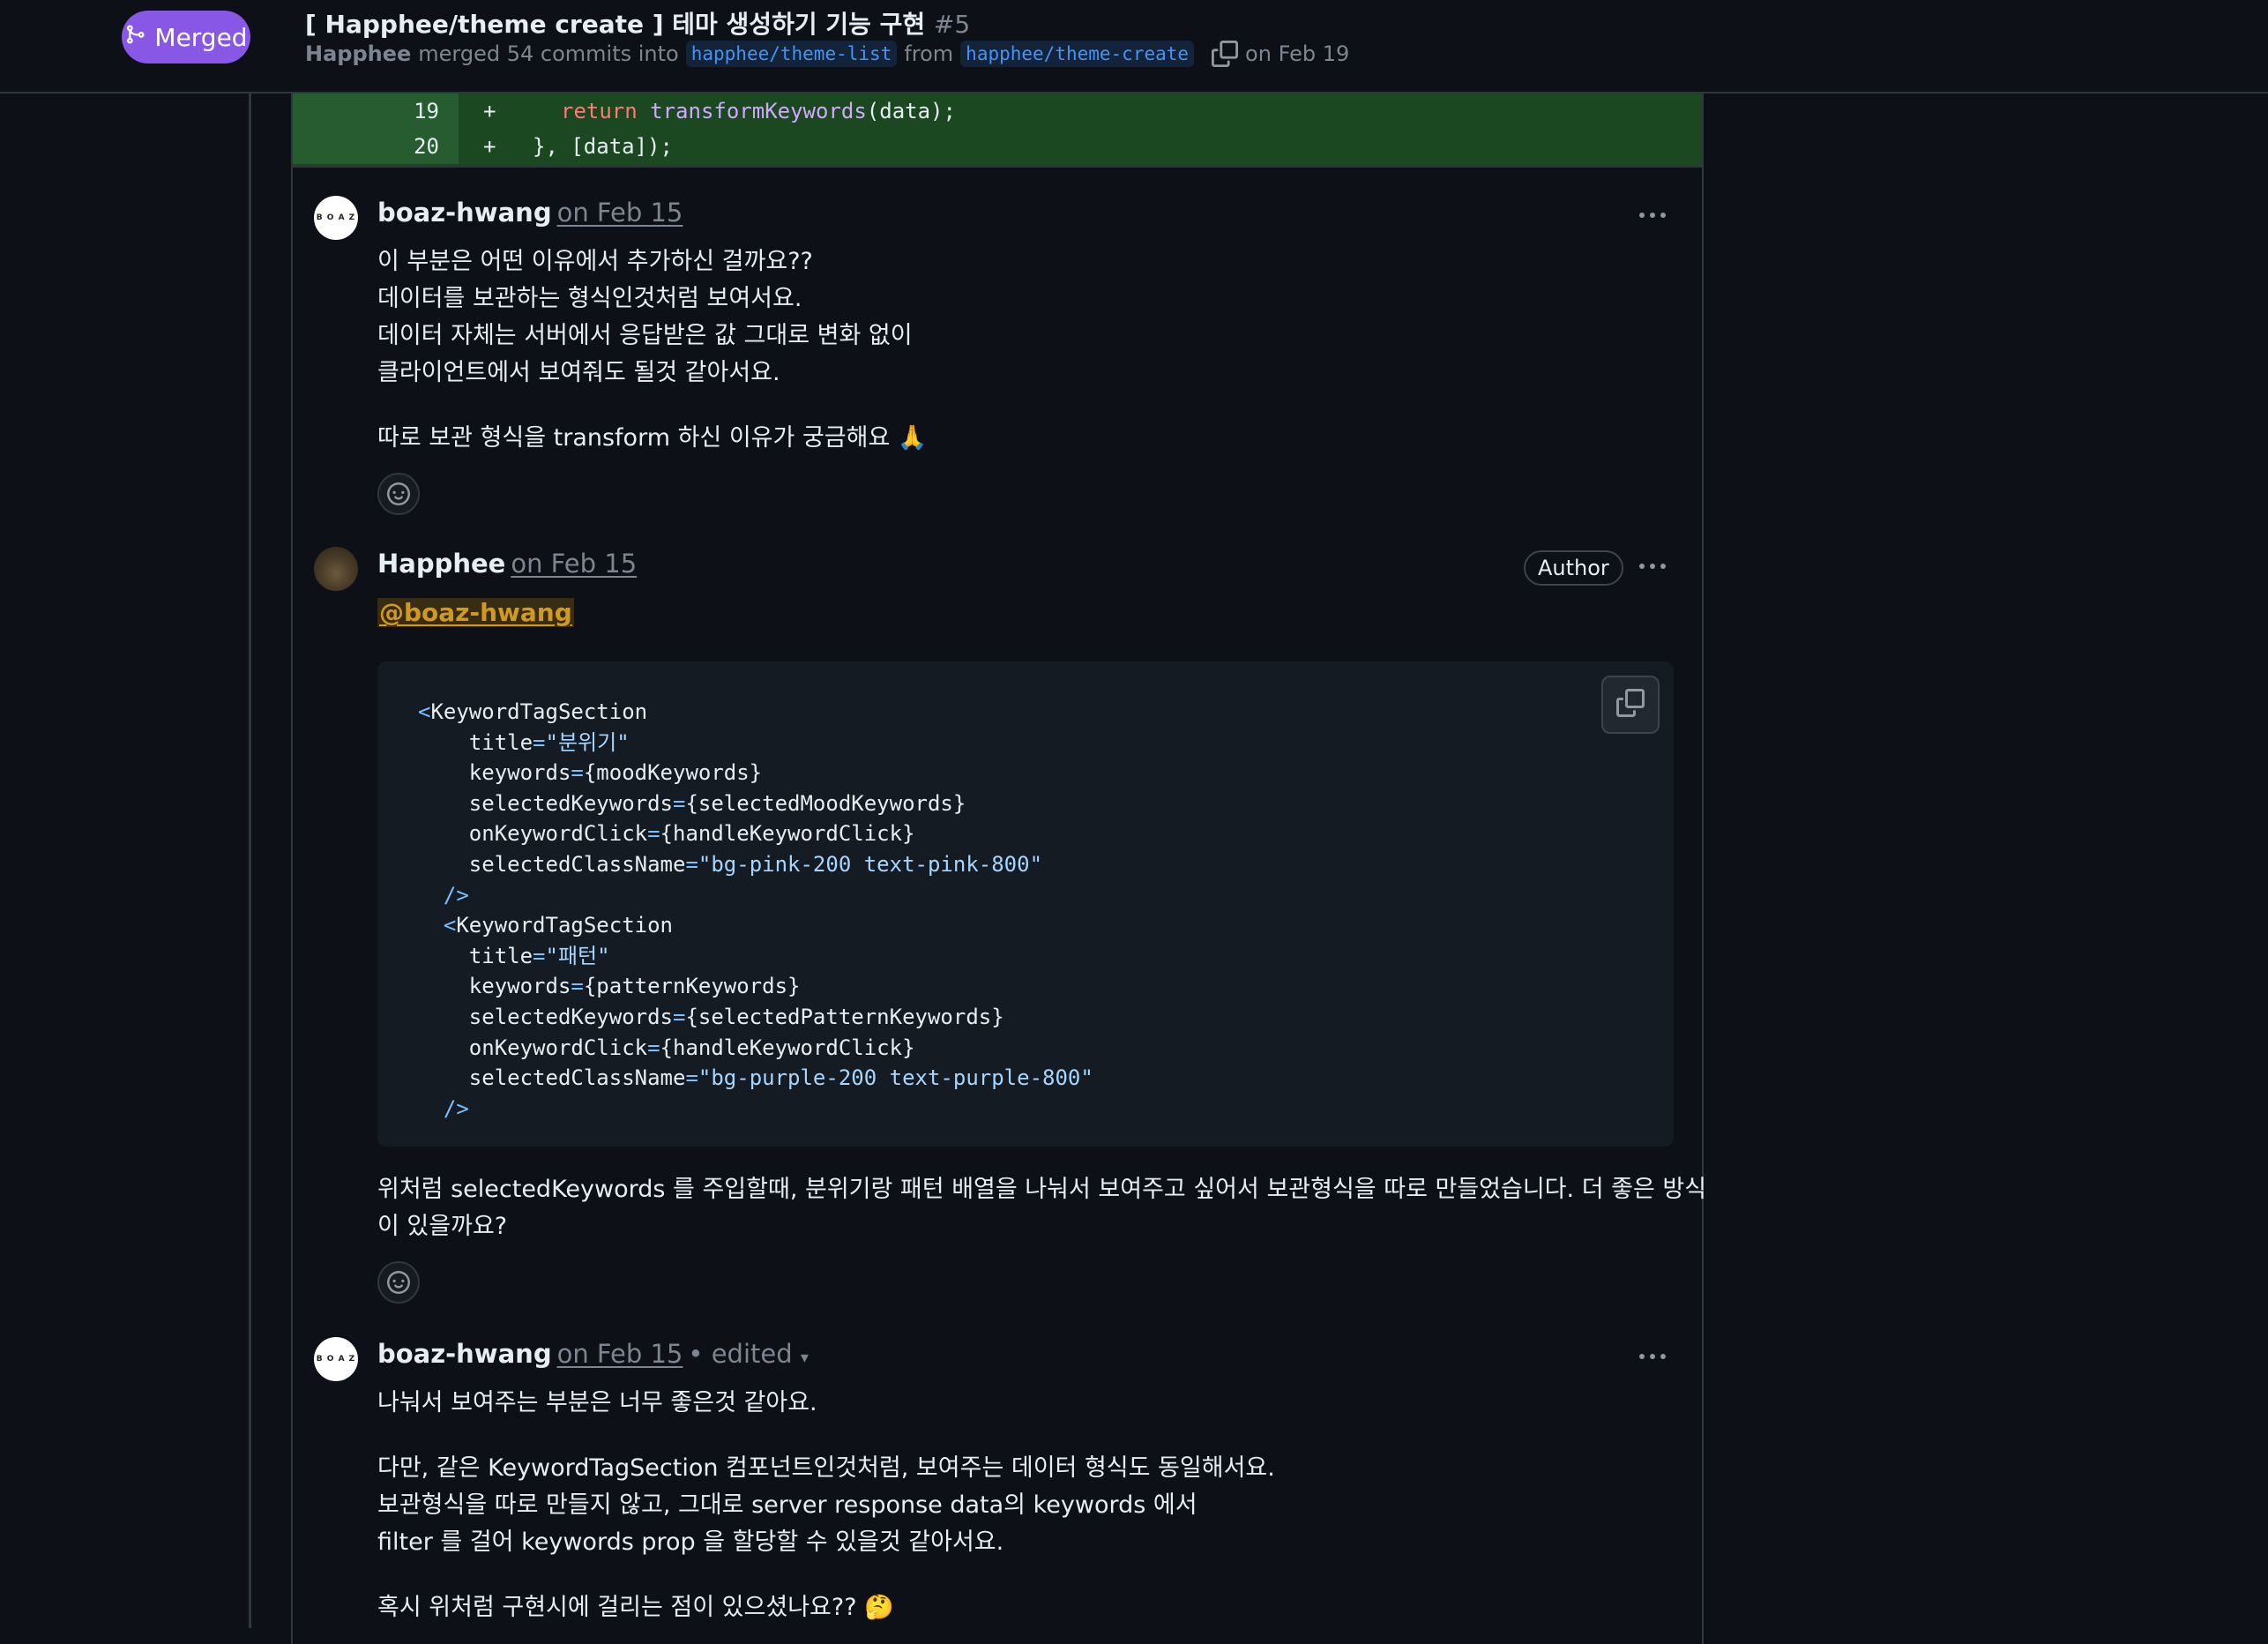  I want to click on comment-body-2: 따로 보관 형식을 transform 하신 이유가 궁금해요 🙏, so click(652, 438).